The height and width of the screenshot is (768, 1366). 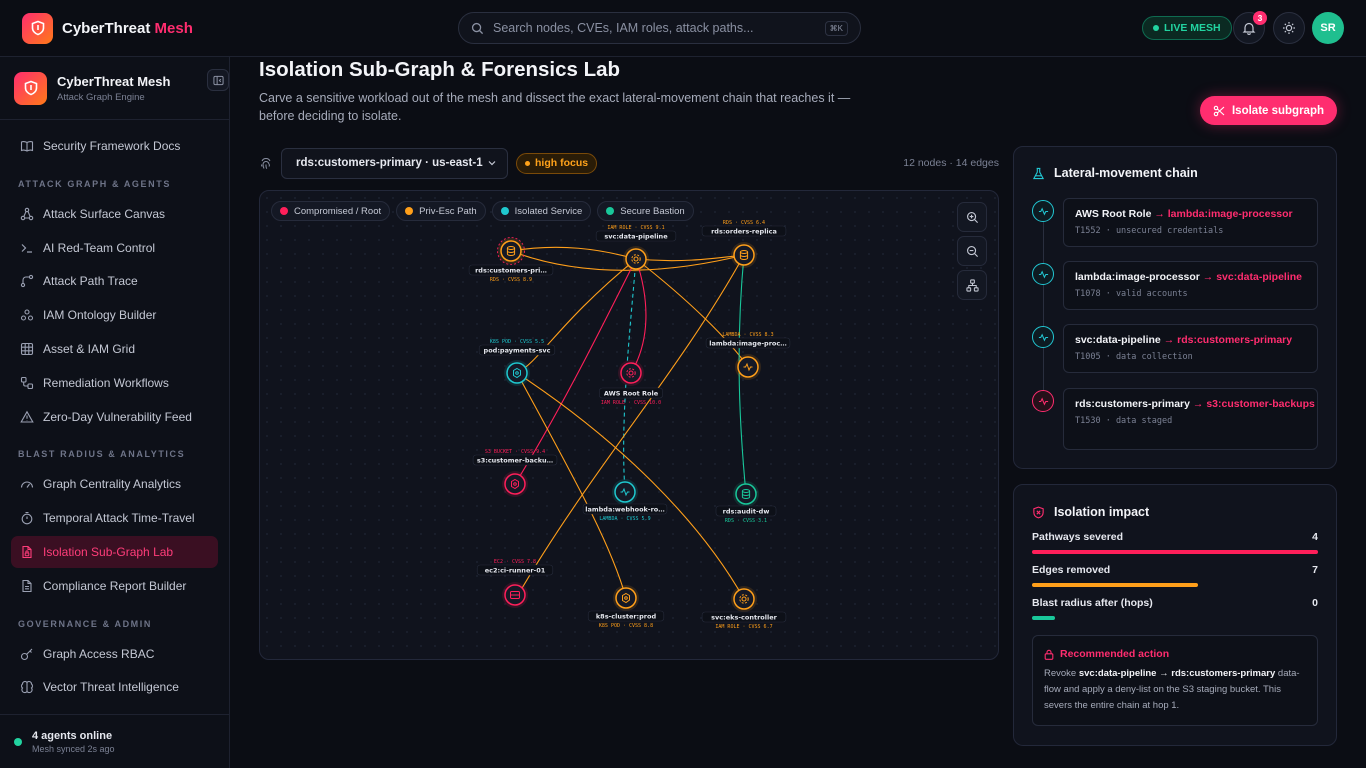 What do you see at coordinates (951, 163) in the screenshot?
I see `graph-counts: 12 nodes · 14 edges` at bounding box center [951, 163].